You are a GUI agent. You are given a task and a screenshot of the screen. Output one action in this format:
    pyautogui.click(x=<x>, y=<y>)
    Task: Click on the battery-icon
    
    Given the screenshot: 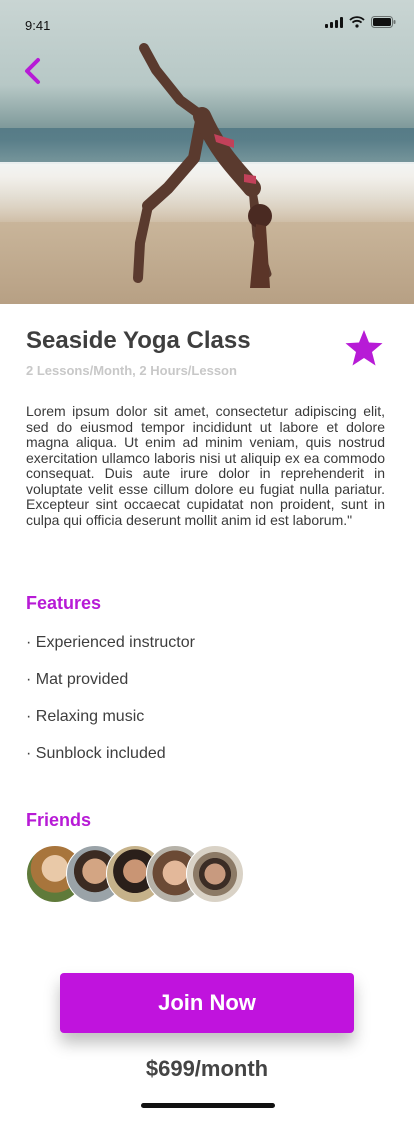 What is the action you would take?
    pyautogui.click(x=383, y=22)
    